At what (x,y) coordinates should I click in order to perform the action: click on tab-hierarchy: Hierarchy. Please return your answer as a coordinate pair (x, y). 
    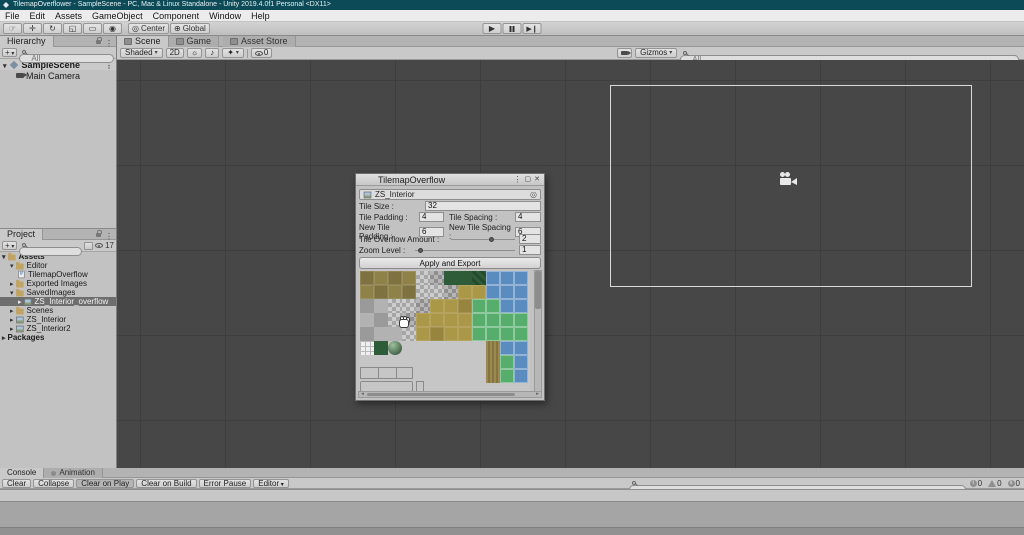
    Looking at the image, I should click on (27, 41).